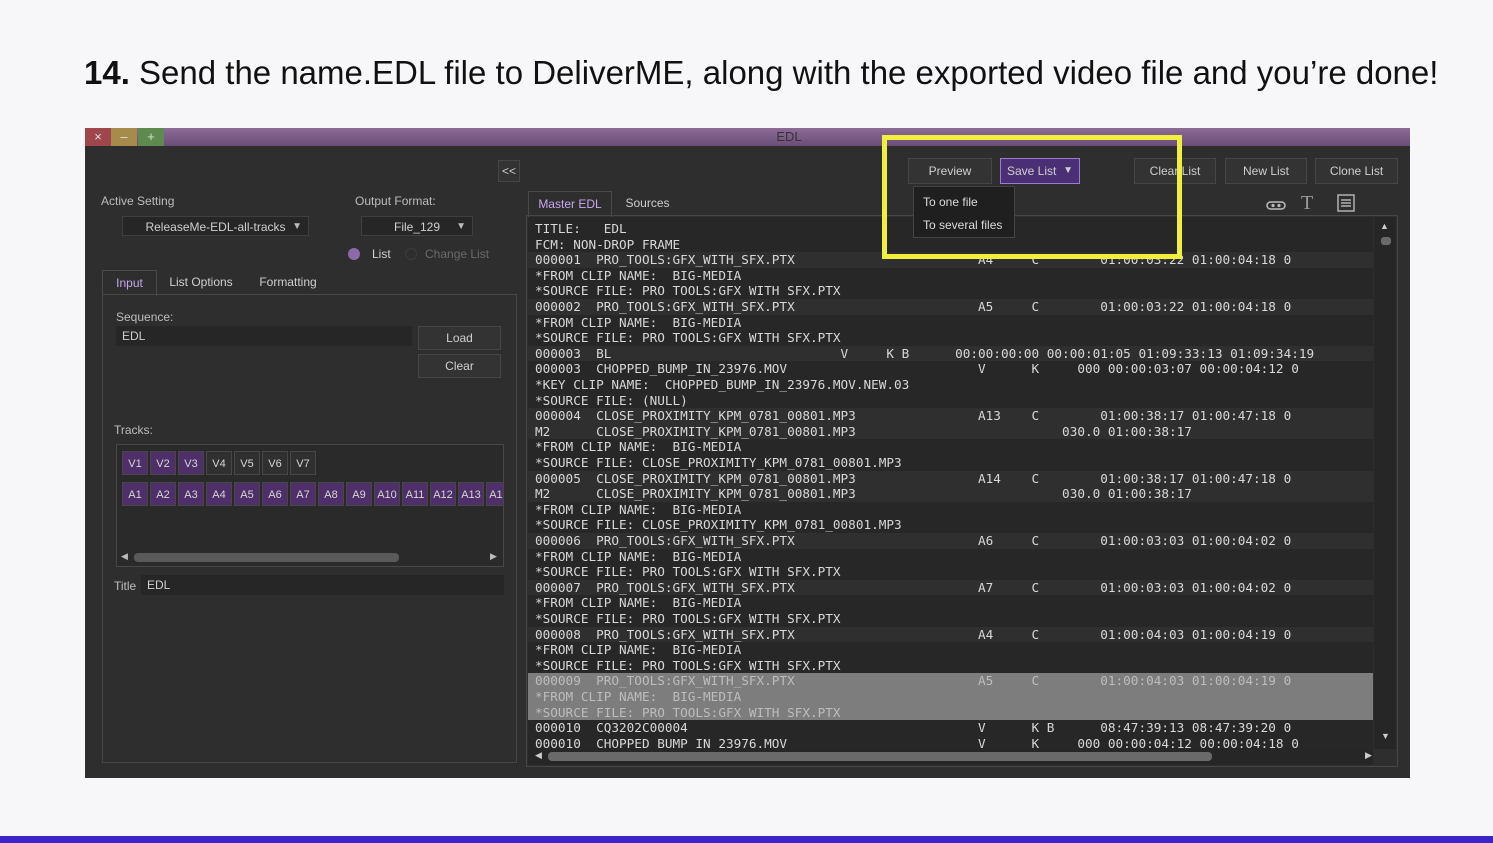  I want to click on collapse-panel-button: <<, so click(509, 171).